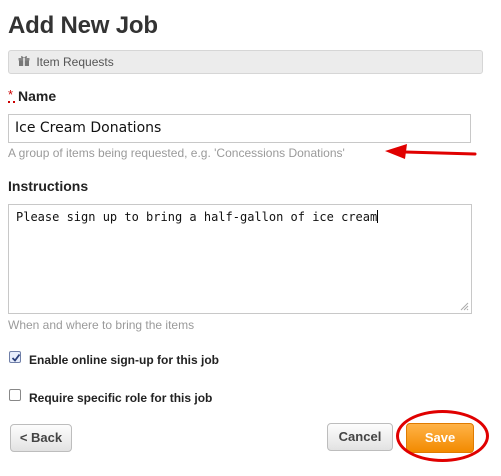 The height and width of the screenshot is (476, 501). Describe the element at coordinates (41, 438) in the screenshot. I see `back-button: < Back` at that location.